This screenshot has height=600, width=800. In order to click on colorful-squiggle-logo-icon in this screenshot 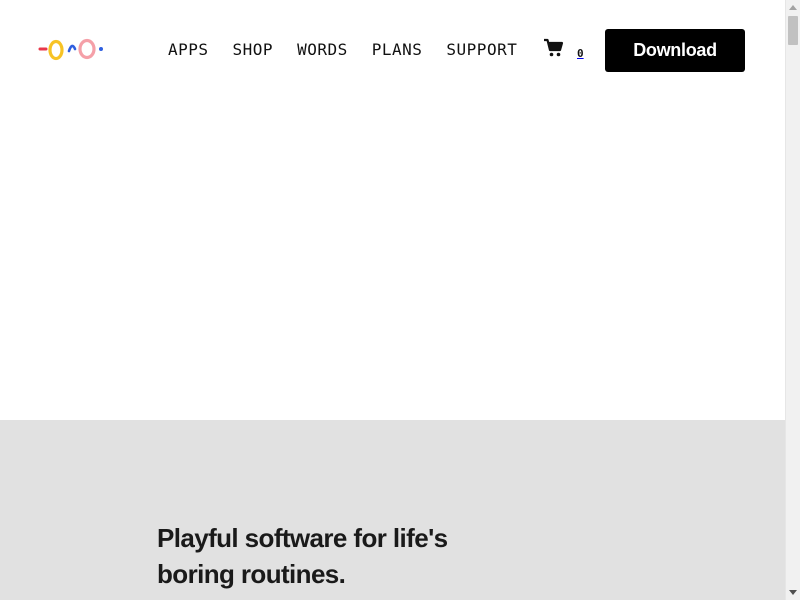, I will do `click(70, 49)`.